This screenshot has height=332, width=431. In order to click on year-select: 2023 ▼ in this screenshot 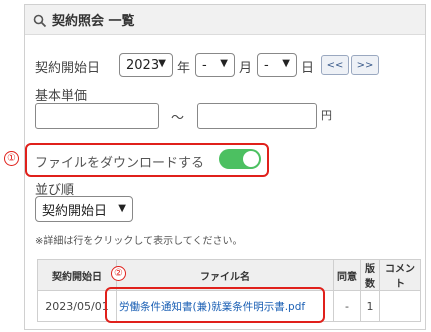, I will do `click(146, 65)`.